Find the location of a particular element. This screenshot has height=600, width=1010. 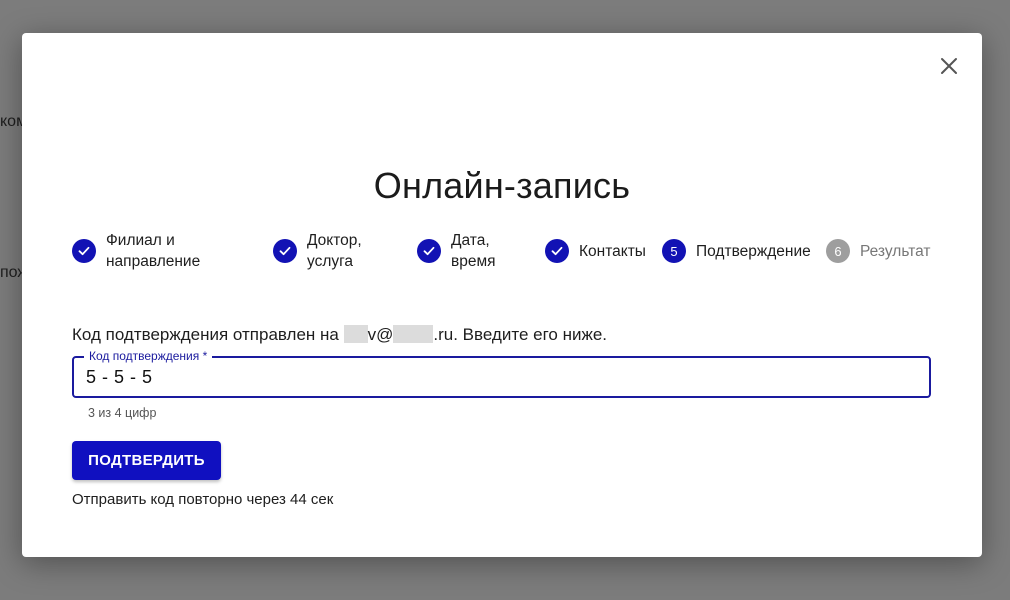

step-result: 6 Результат is located at coordinates (878, 251).